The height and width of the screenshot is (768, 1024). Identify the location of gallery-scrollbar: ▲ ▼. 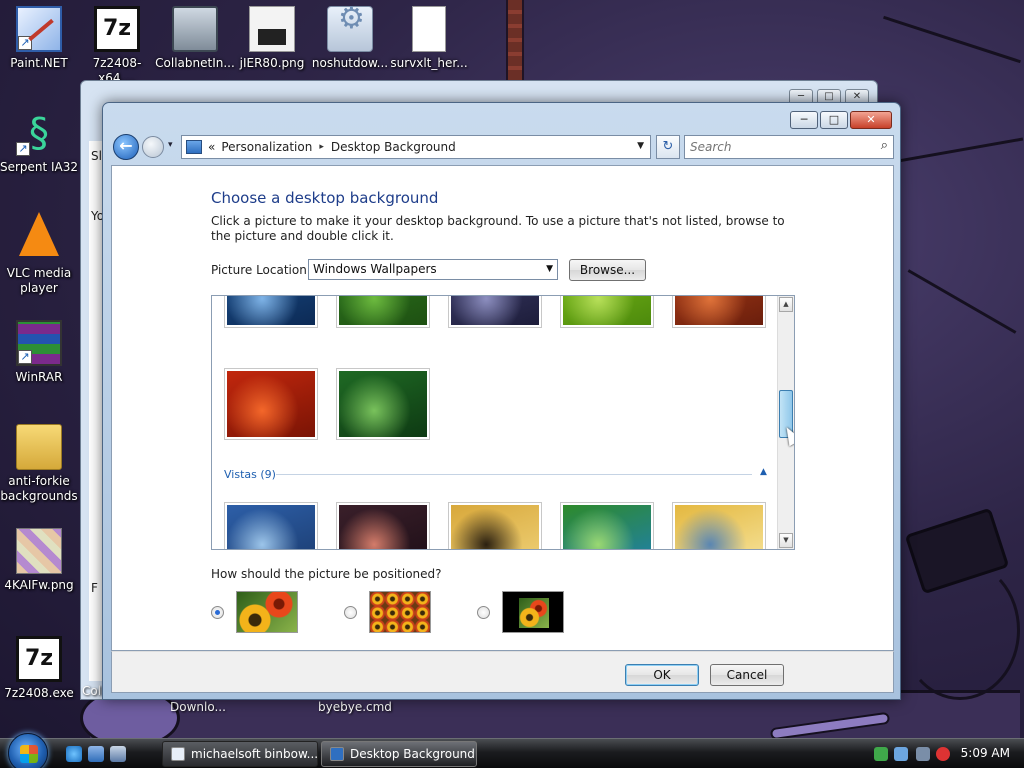
(785, 422).